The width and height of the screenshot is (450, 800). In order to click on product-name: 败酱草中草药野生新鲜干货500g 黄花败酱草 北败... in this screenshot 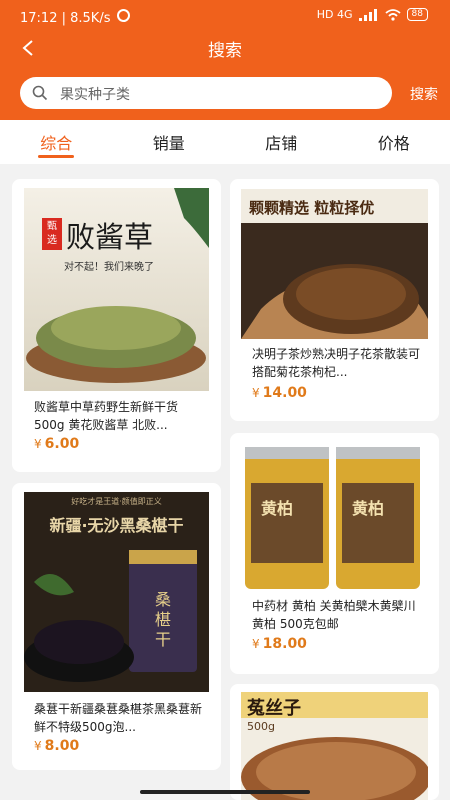, I will do `click(106, 416)`.